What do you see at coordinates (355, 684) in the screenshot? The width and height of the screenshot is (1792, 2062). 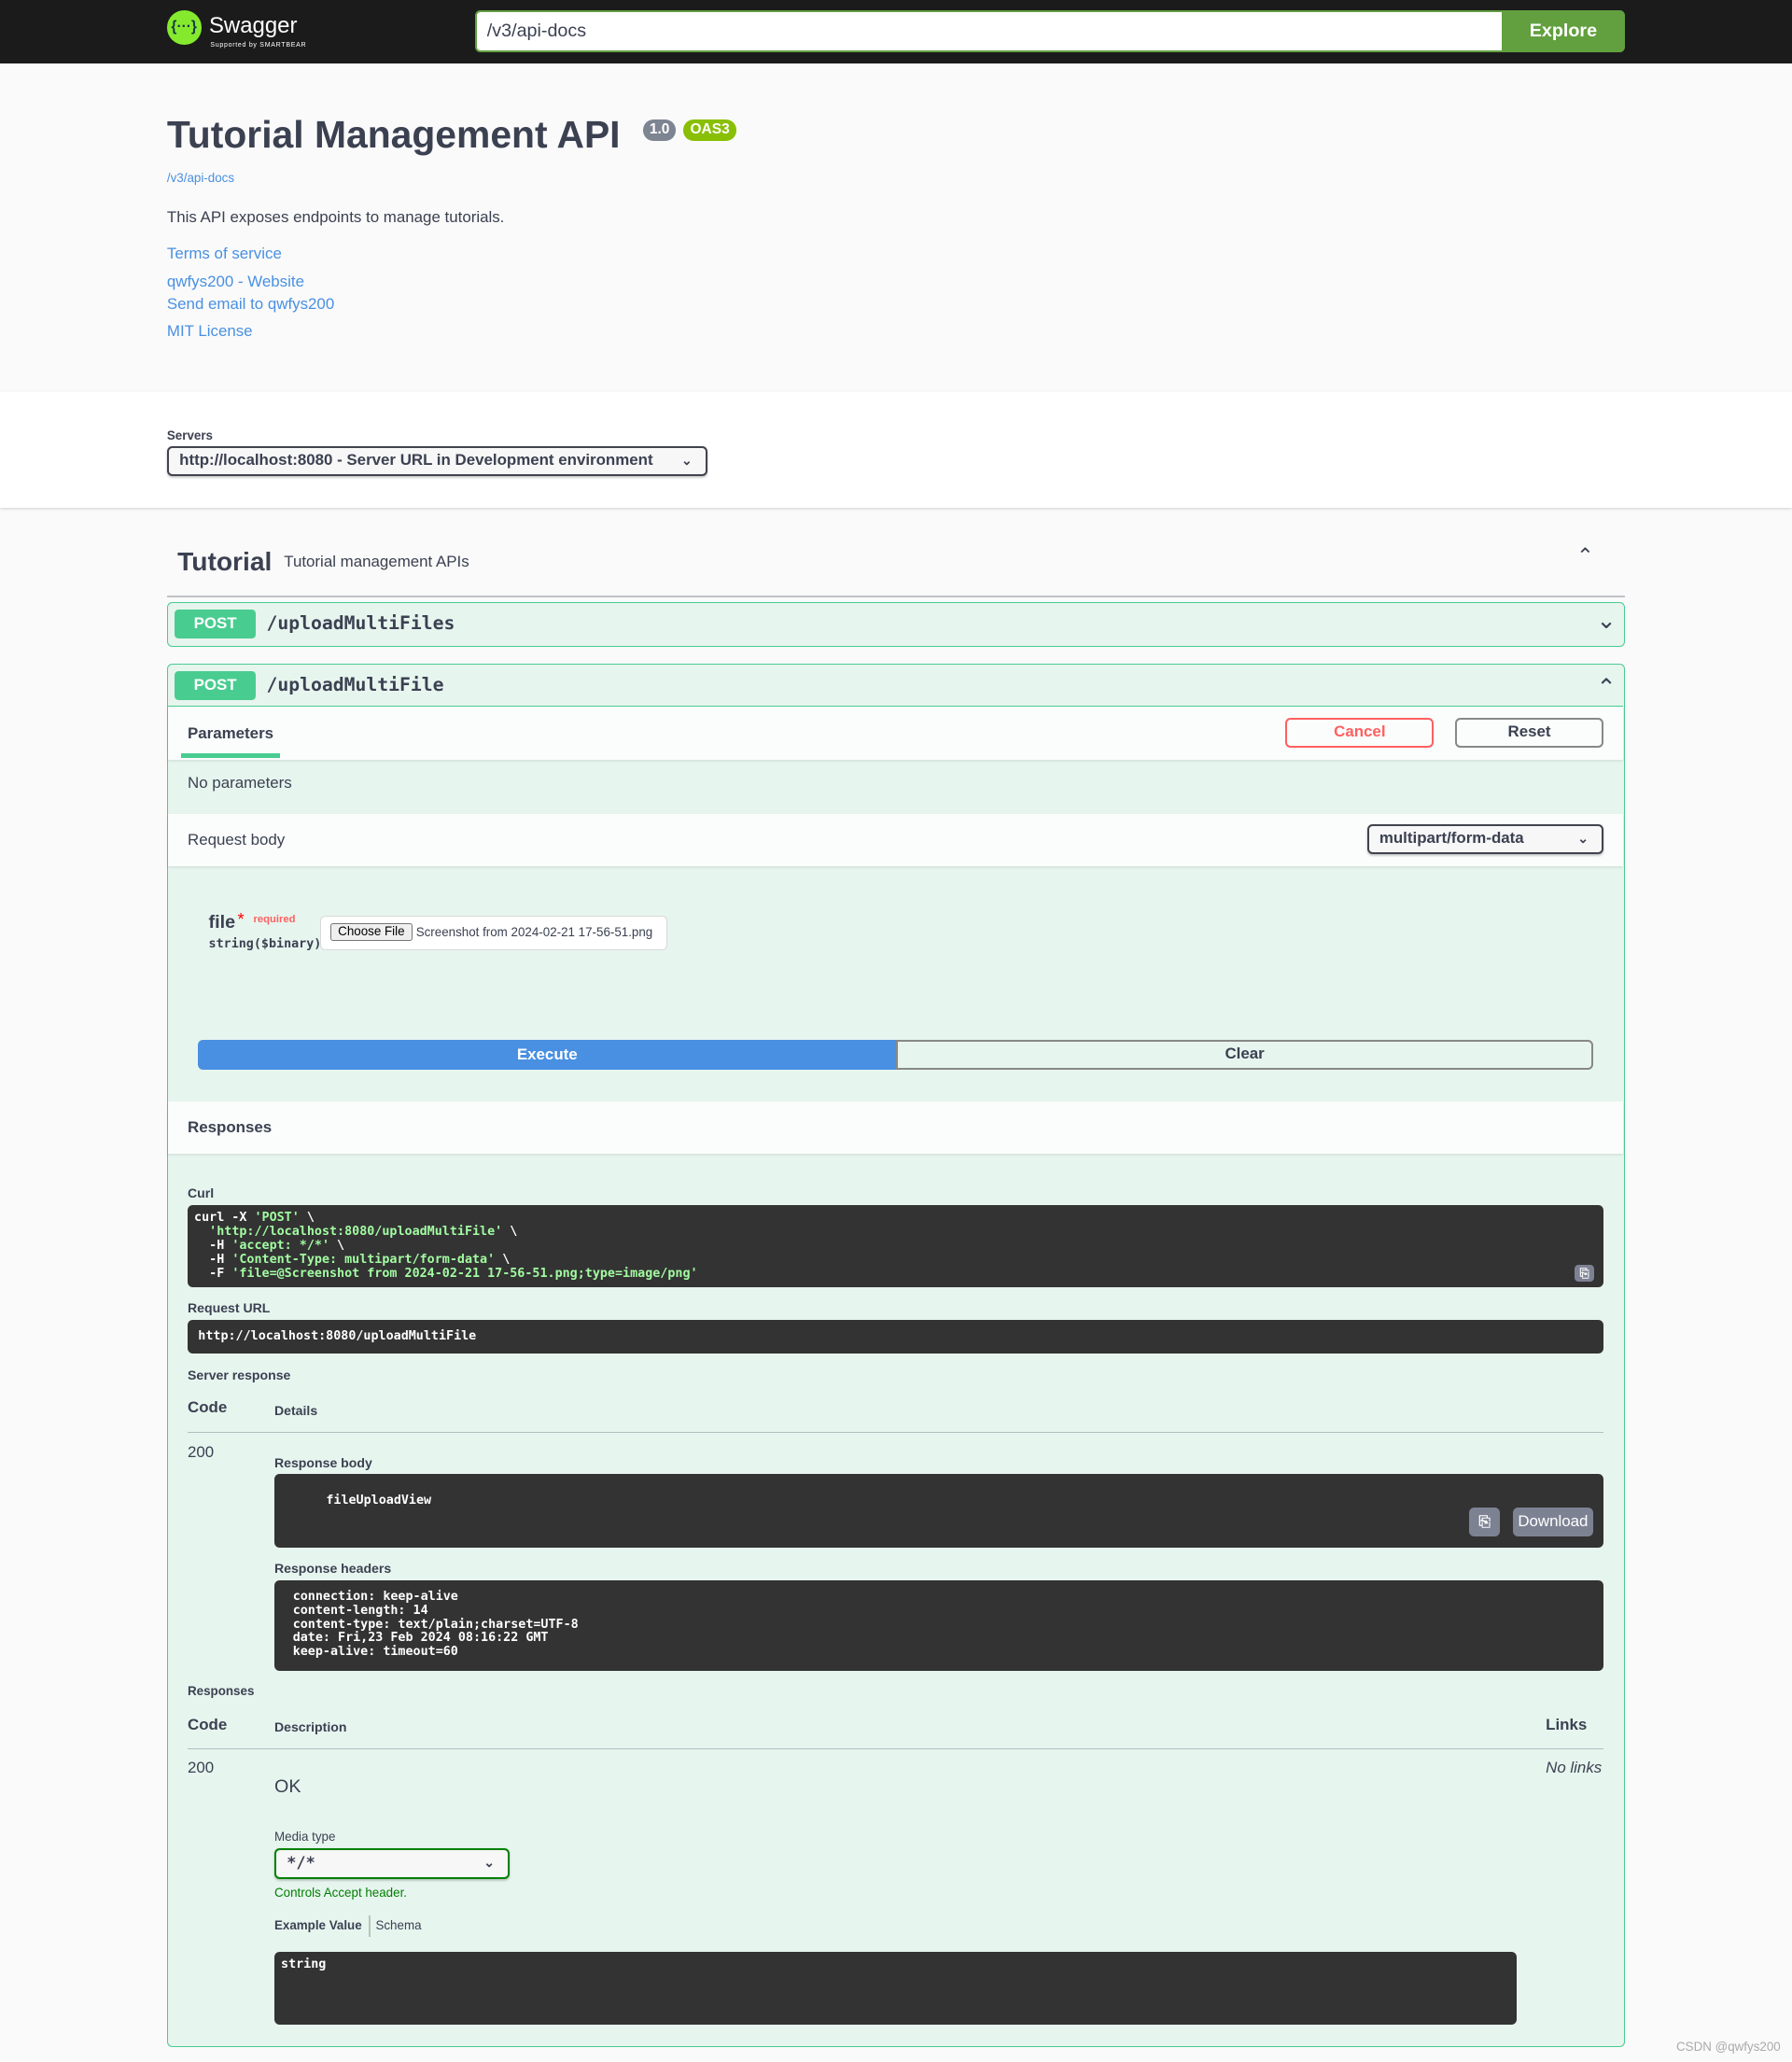 I see `operation-path: /uploadMultiFile` at bounding box center [355, 684].